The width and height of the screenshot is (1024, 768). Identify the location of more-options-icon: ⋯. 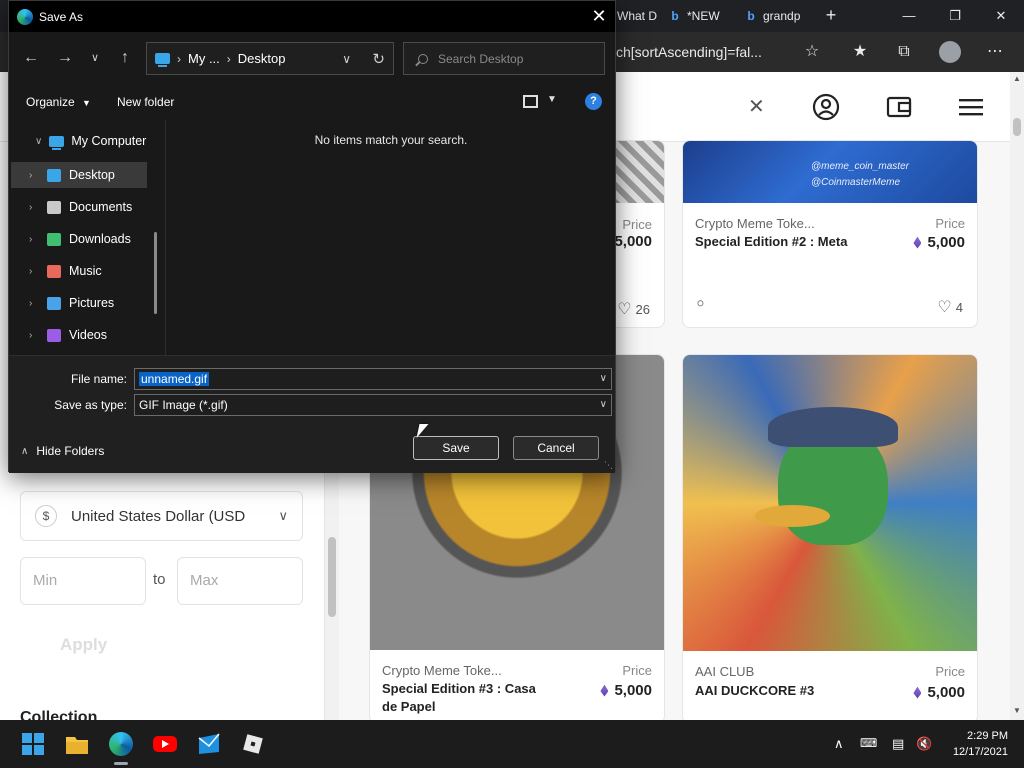
(995, 52).